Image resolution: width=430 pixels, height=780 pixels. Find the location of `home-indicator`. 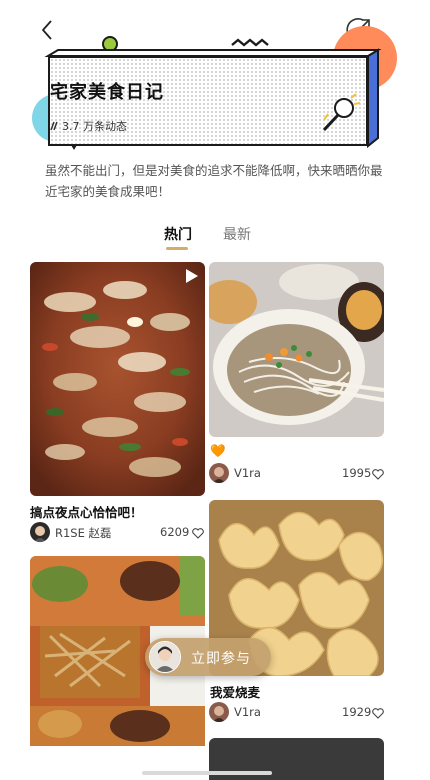

home-indicator is located at coordinates (207, 773).